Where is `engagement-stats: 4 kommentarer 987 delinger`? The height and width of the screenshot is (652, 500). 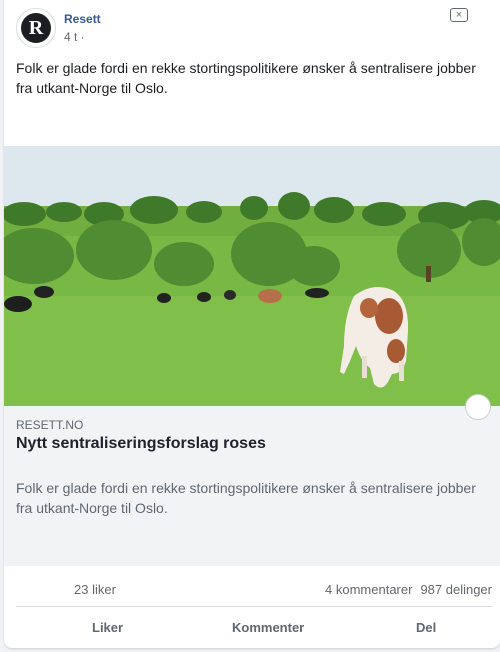 engagement-stats: 4 kommentarer 987 delinger is located at coordinates (408, 589).